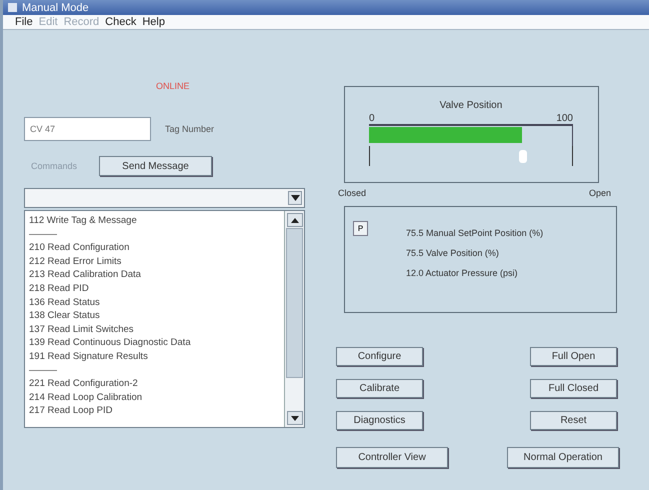 Image resolution: width=649 pixels, height=490 pixels. What do you see at coordinates (573, 356) in the screenshot?
I see `action-button: Full Open` at bounding box center [573, 356].